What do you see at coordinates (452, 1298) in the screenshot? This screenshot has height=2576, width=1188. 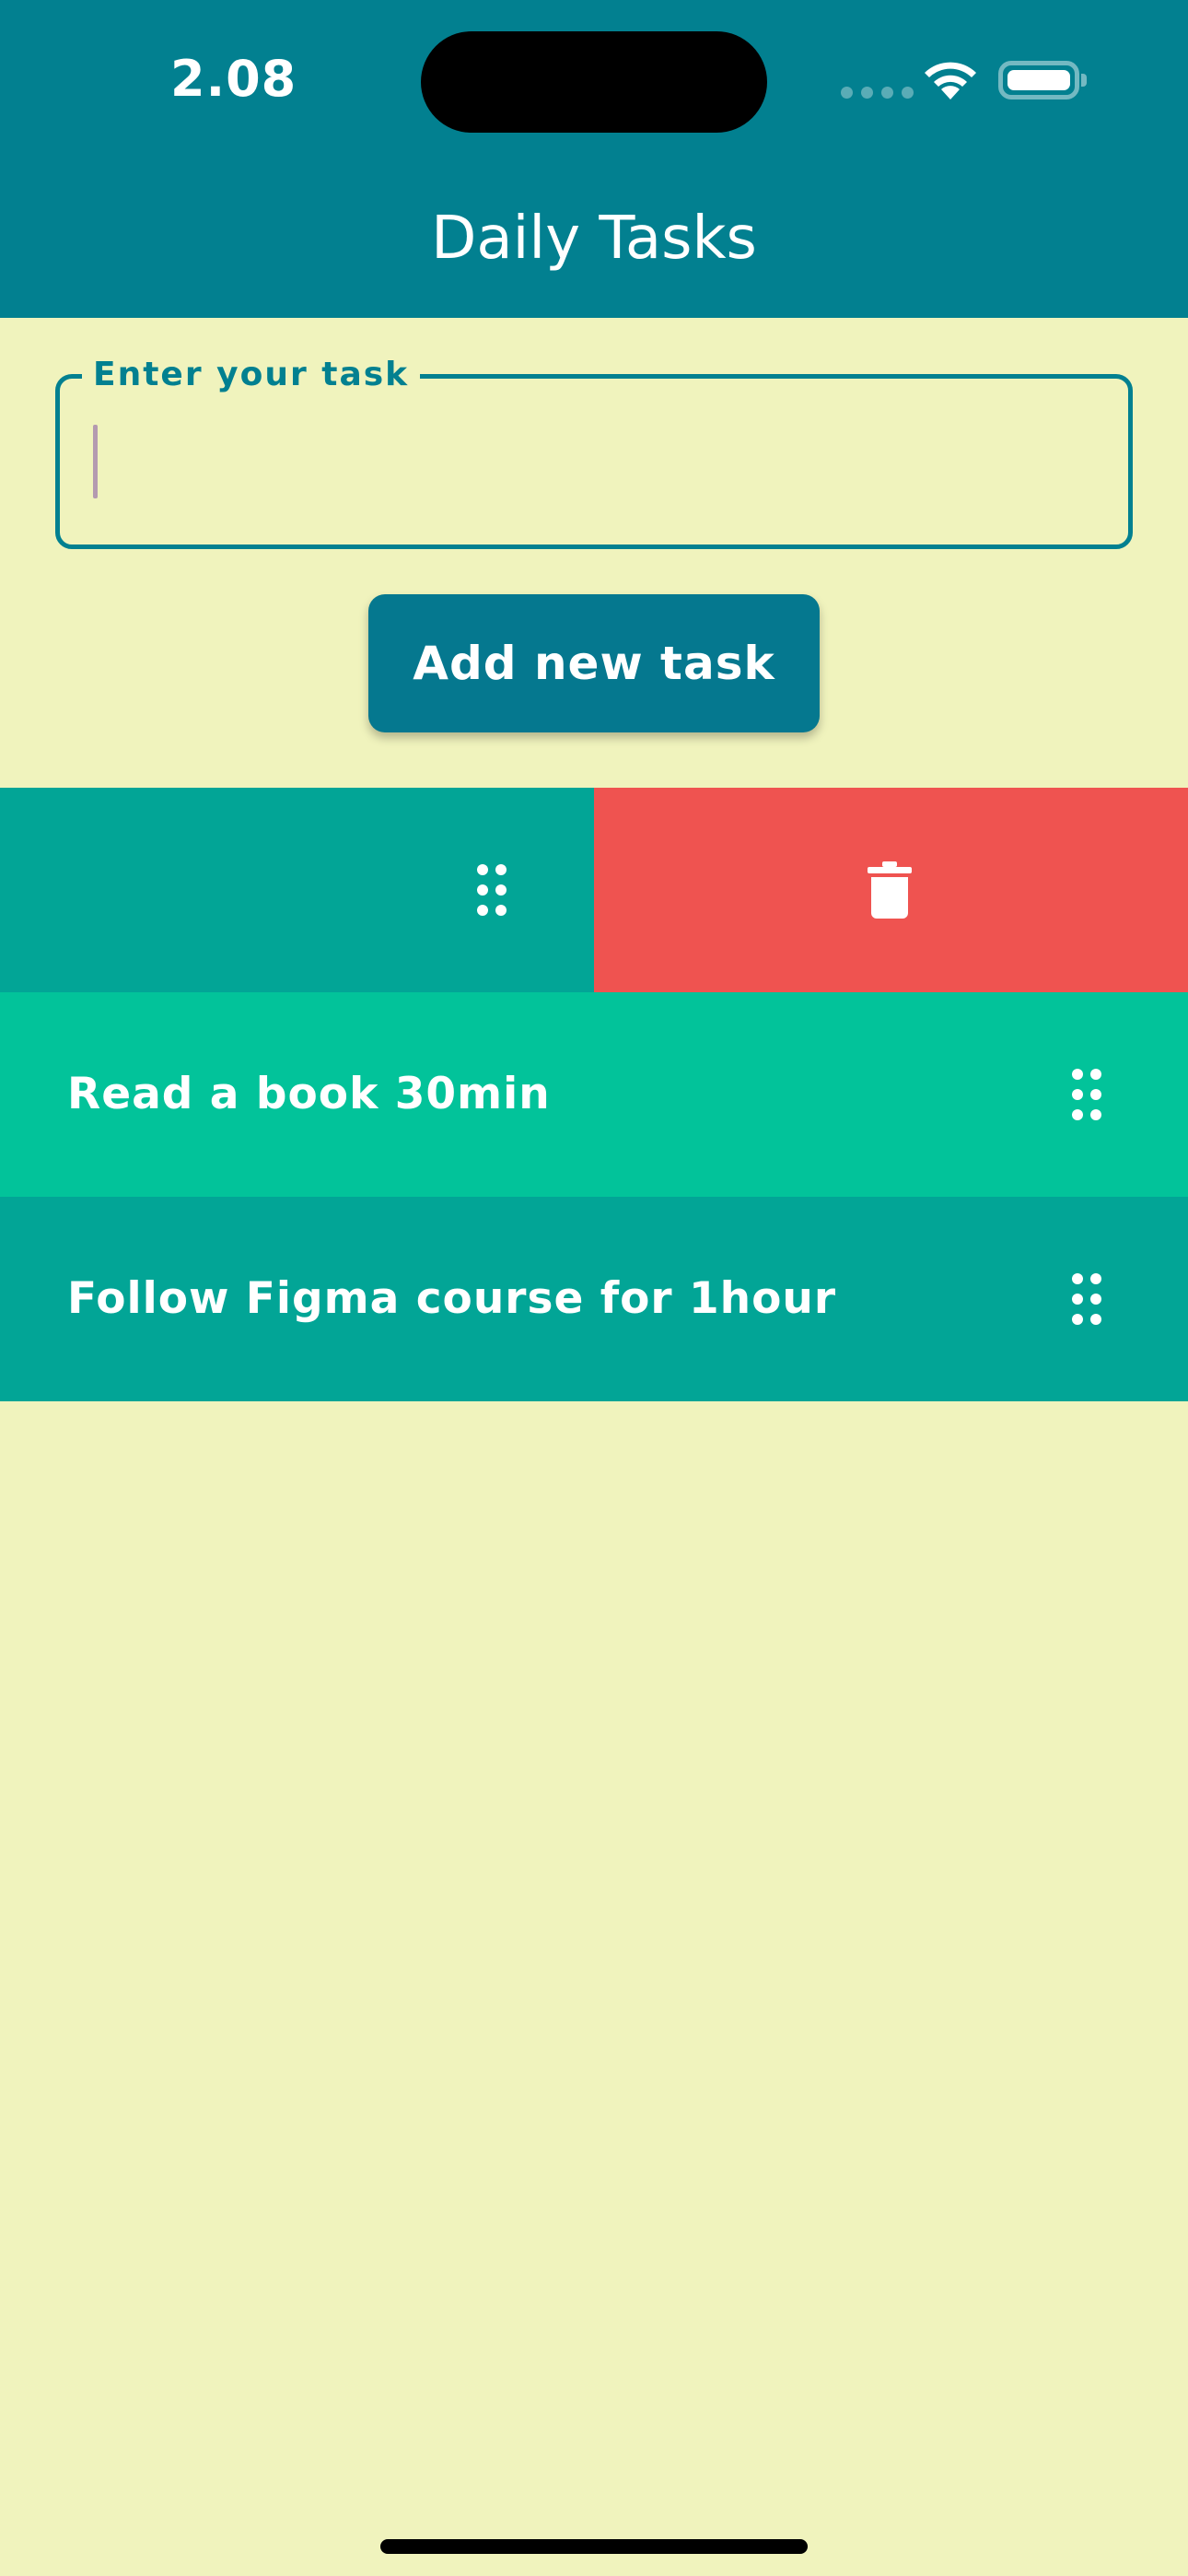 I see `task-label: Follow Figma course for 1hour` at bounding box center [452, 1298].